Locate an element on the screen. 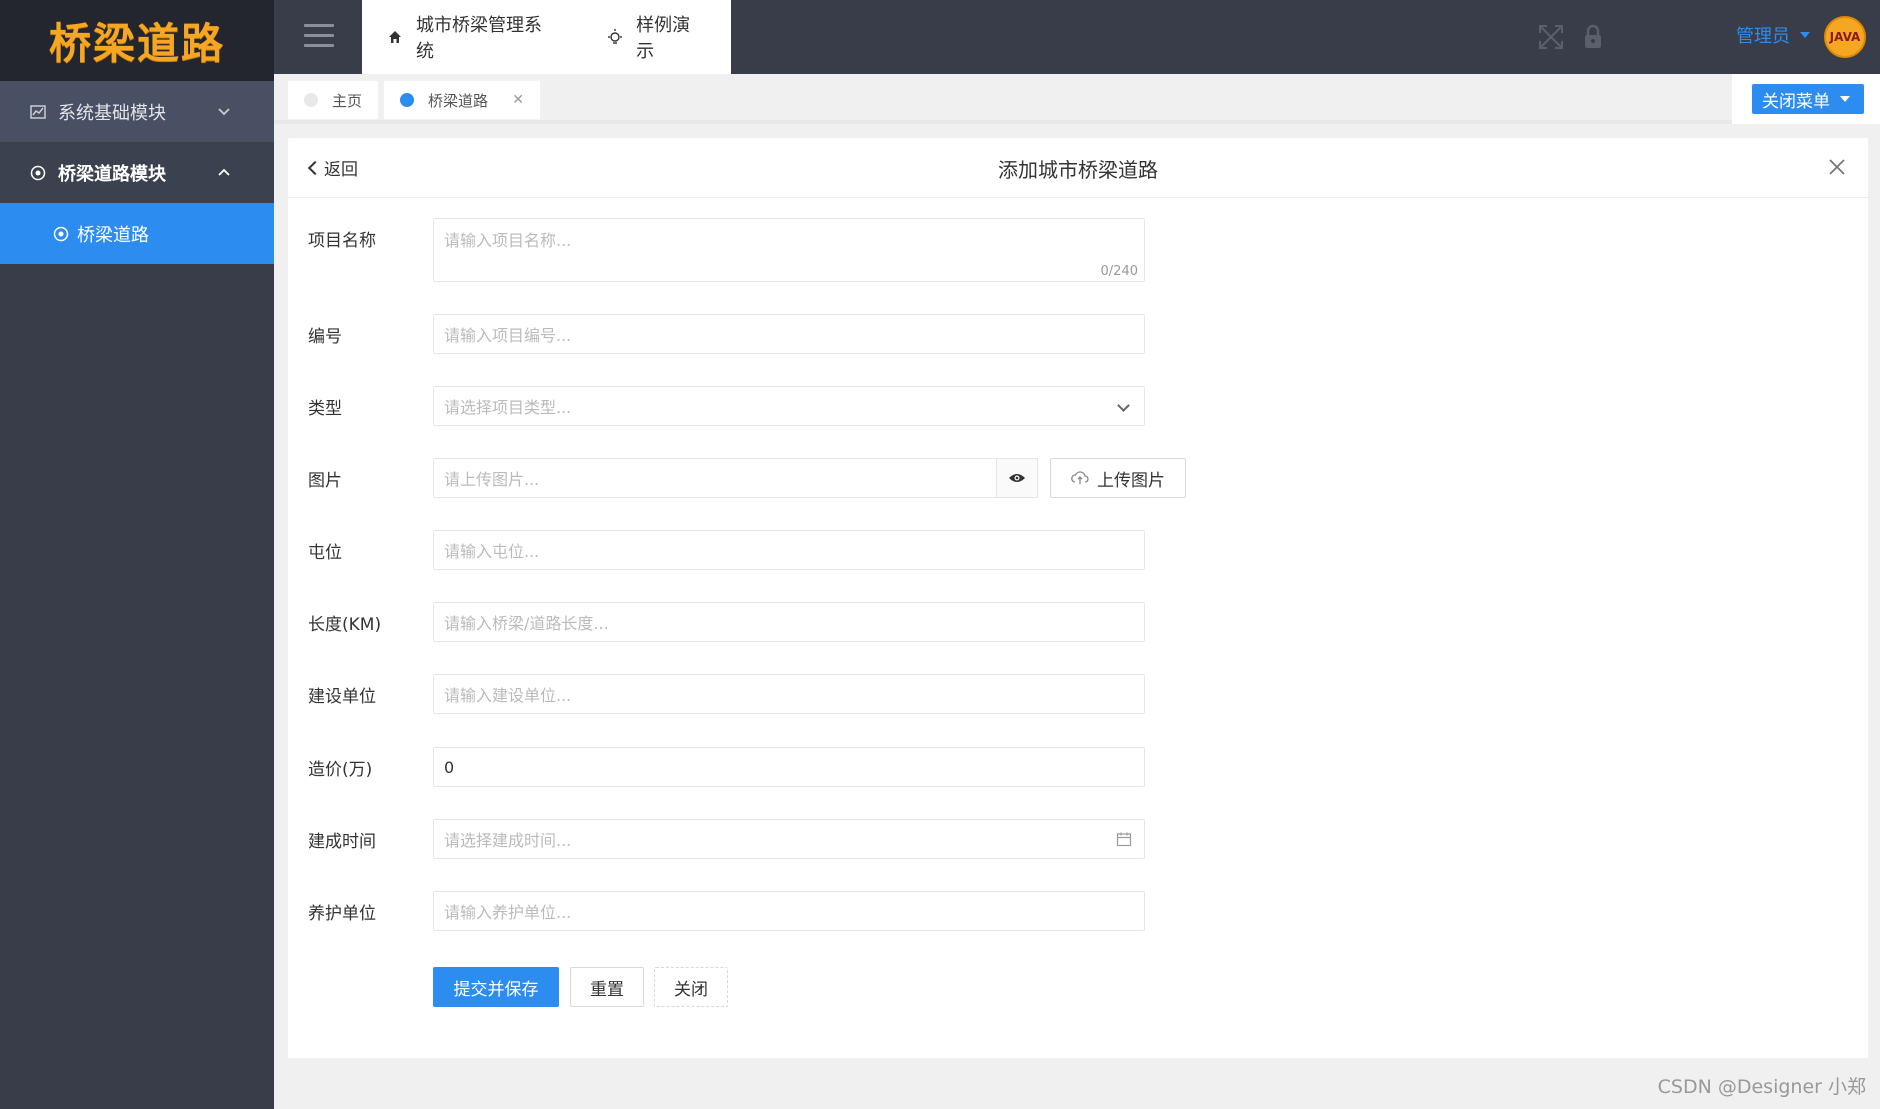 This screenshot has height=1109, width=1880. bulb-icon is located at coordinates (615, 37).